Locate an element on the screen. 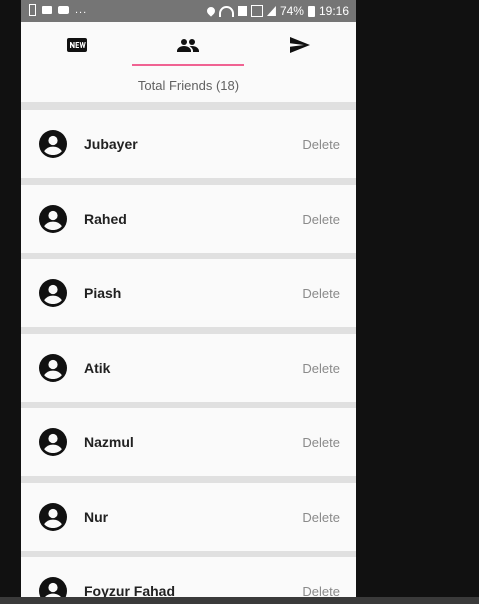 The height and width of the screenshot is (604, 479). youtube-icon is located at coordinates (63, 10).